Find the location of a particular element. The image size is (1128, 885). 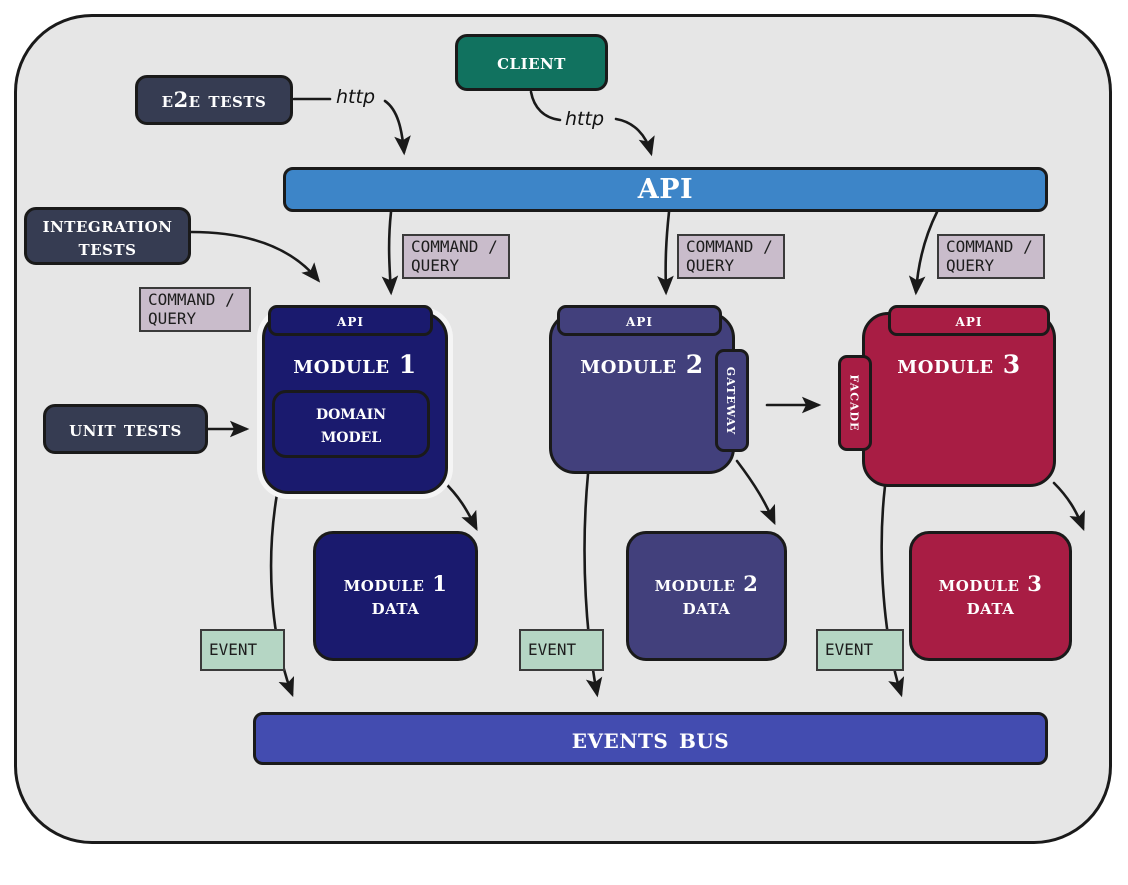

command-query-tag-module1: COMMAND / QUERY is located at coordinates (456, 256).